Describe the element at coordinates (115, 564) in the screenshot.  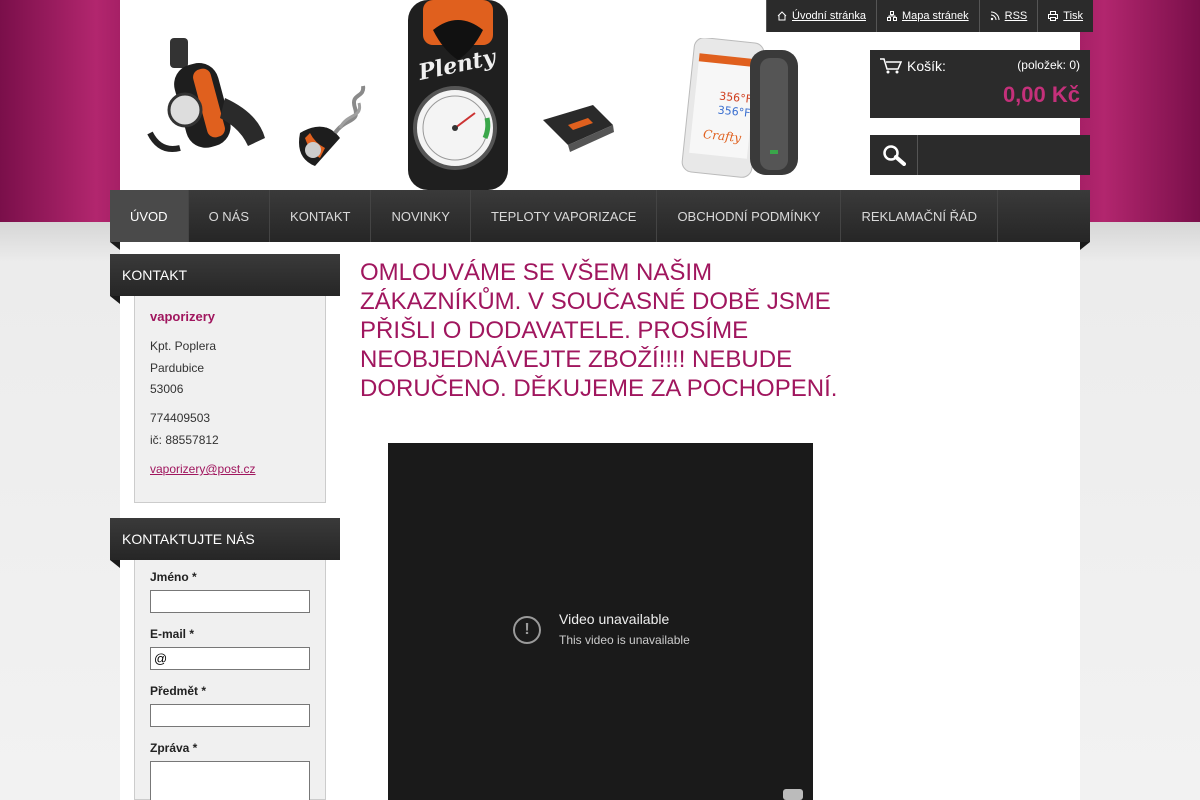
I see `contact-form-fold` at that location.